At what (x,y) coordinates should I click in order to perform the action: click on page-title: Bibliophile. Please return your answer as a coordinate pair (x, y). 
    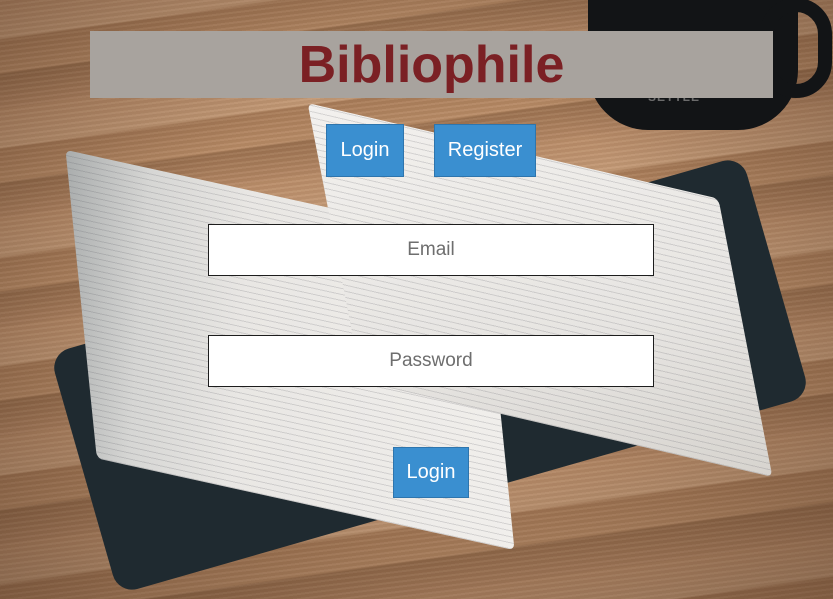
    Looking at the image, I should click on (431, 64).